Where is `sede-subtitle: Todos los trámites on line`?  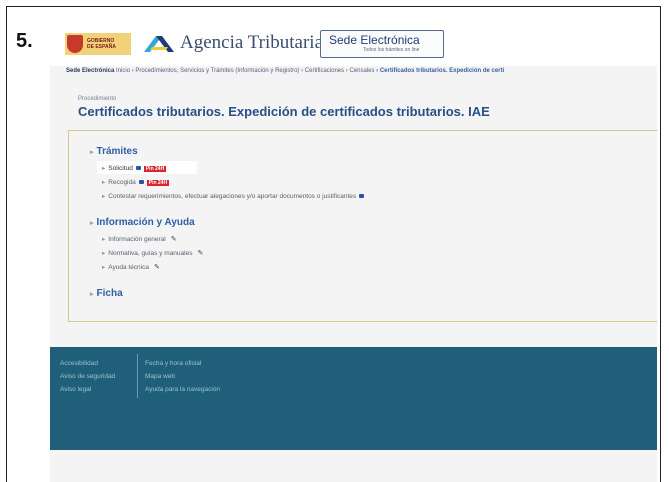 sede-subtitle: Todos los trámites on line is located at coordinates (391, 50).